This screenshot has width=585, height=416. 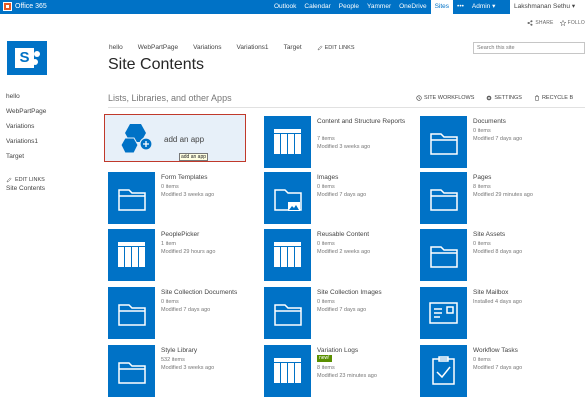 I want to click on site-workflows-label: SITE WORKFLOWS, so click(x=449, y=98).